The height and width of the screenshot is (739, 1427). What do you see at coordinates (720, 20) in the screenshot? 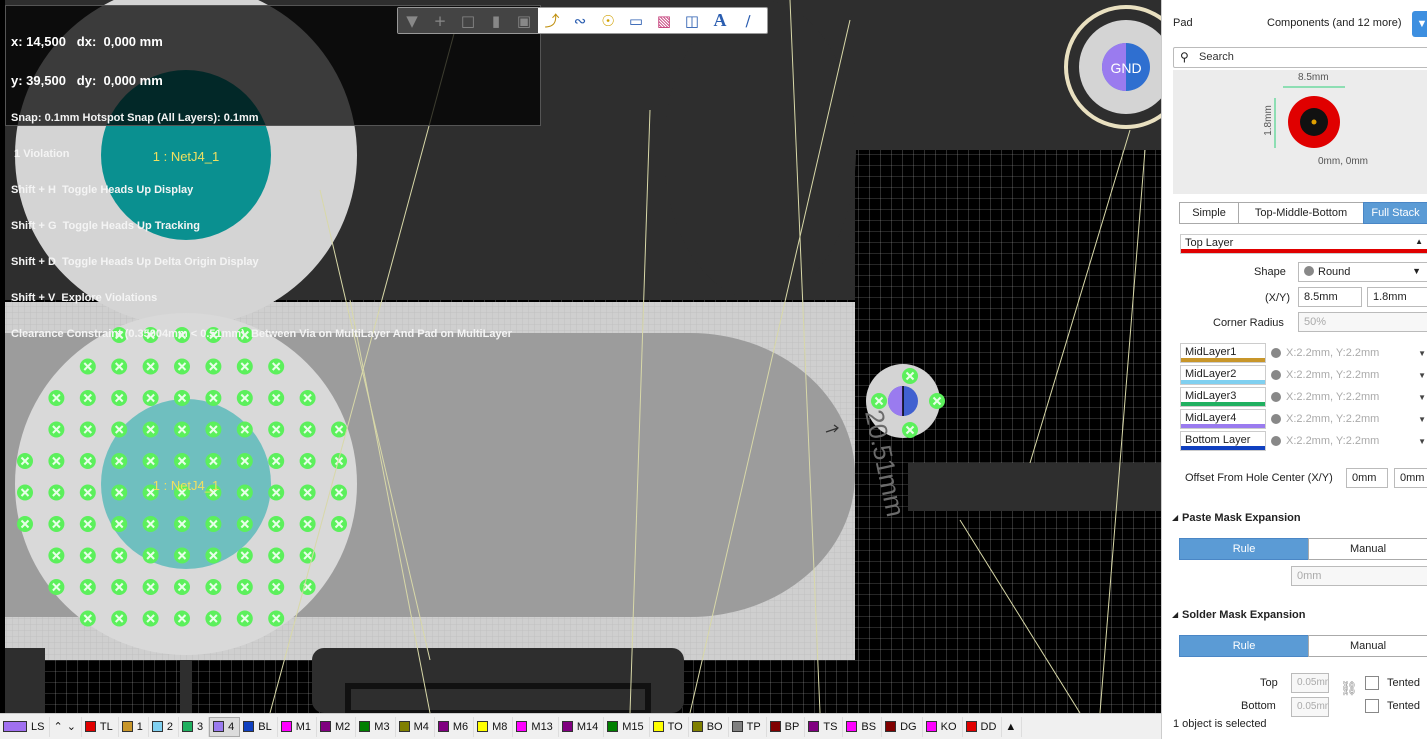
I see `text-icon: A` at bounding box center [720, 20].